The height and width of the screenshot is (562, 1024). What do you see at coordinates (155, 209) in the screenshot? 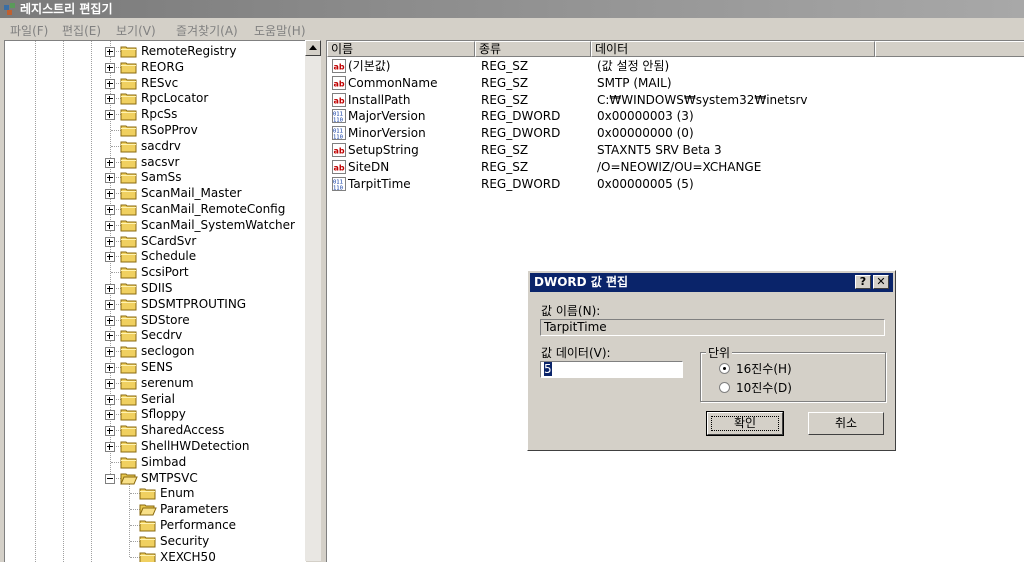
I see `tree-item: ScanMail_RemoteConfig` at bounding box center [155, 209].